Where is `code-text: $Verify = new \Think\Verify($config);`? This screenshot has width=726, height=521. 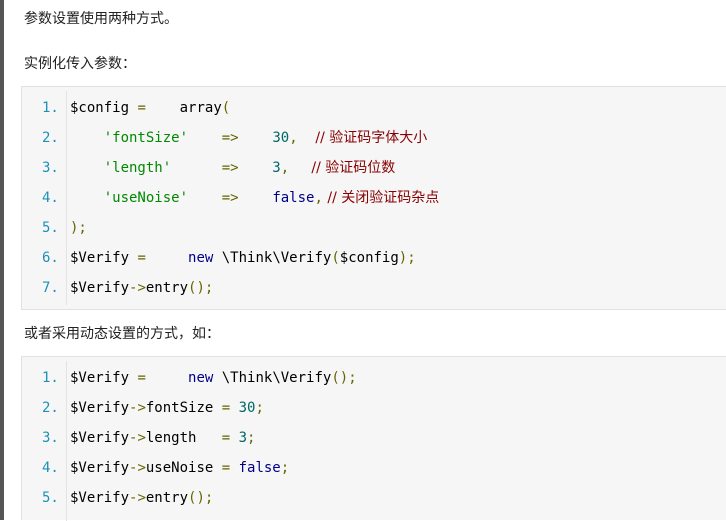
code-text: $Verify = new \Think\Verify($config); is located at coordinates (243, 258).